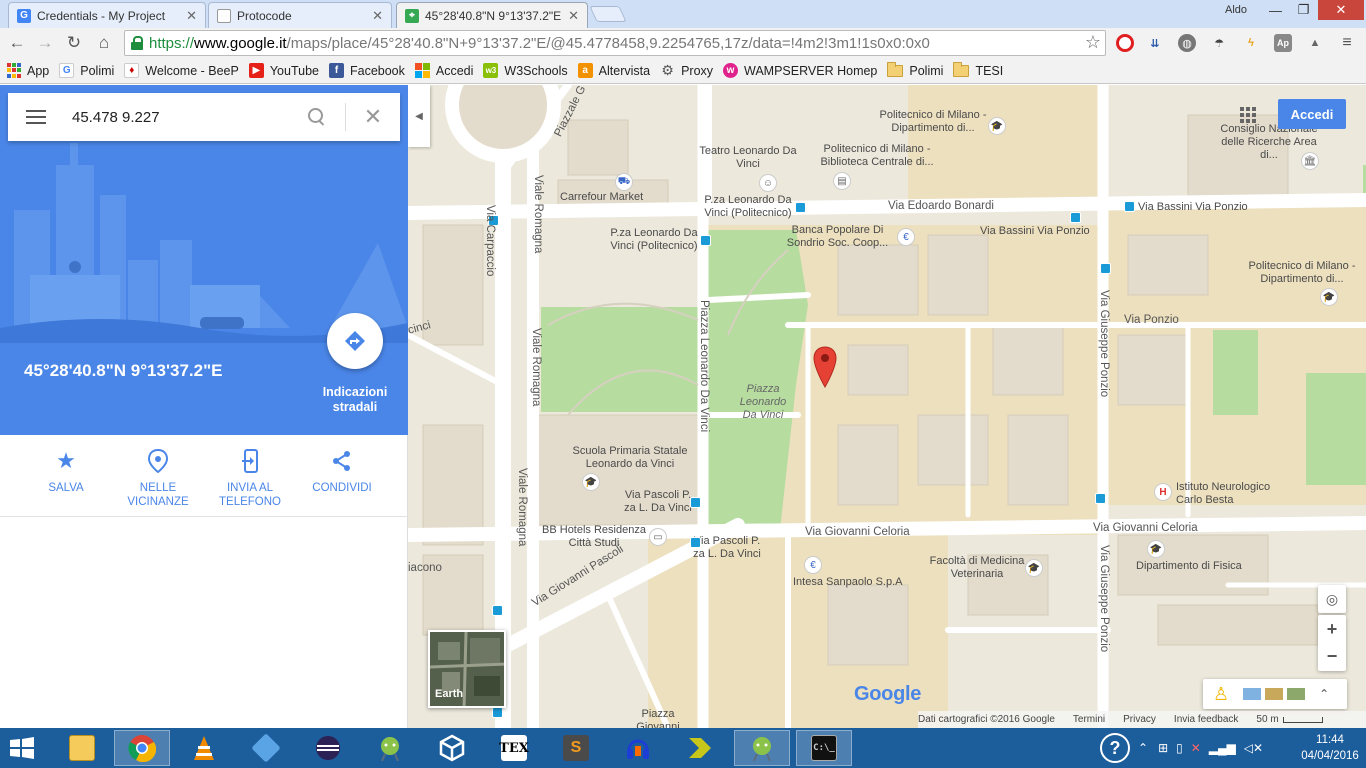 Image resolution: width=1366 pixels, height=768 pixels. Describe the element at coordinates (813, 565) in the screenshot. I see `bank-icon: €` at that location.